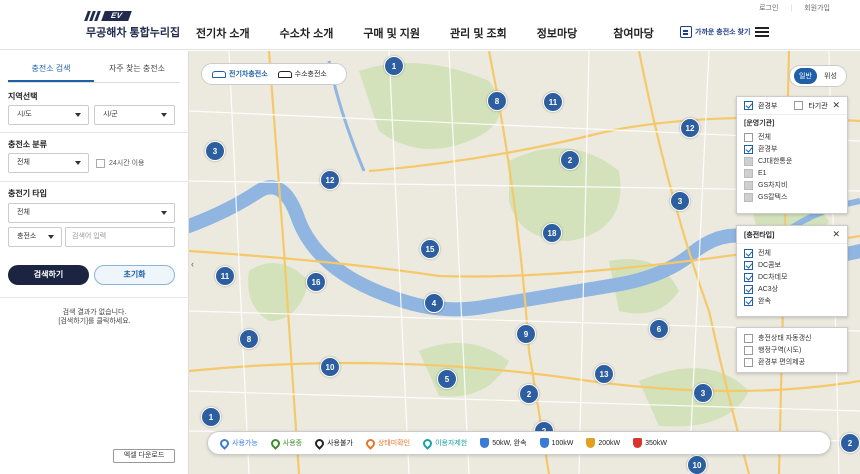 The image size is (860, 474). Describe the element at coordinates (137, 71) in the screenshot. I see `tab-favorite-stations: 자주 찾는 충전소` at that location.